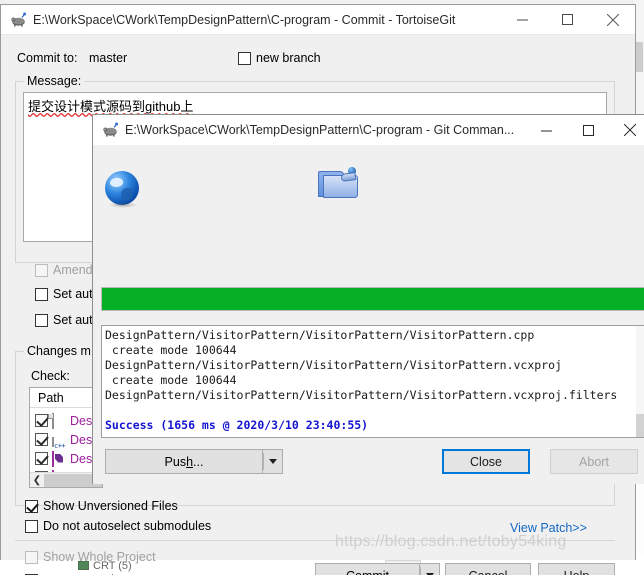 Image resolution: width=644 pixels, height=575 pixels. I want to click on console-vscrollbar-thumb, so click(640, 425).